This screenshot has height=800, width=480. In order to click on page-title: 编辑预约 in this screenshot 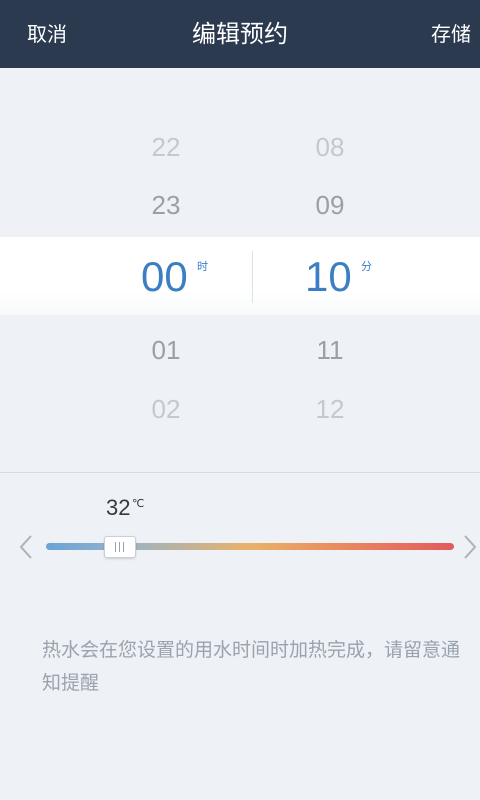, I will do `click(240, 34)`.